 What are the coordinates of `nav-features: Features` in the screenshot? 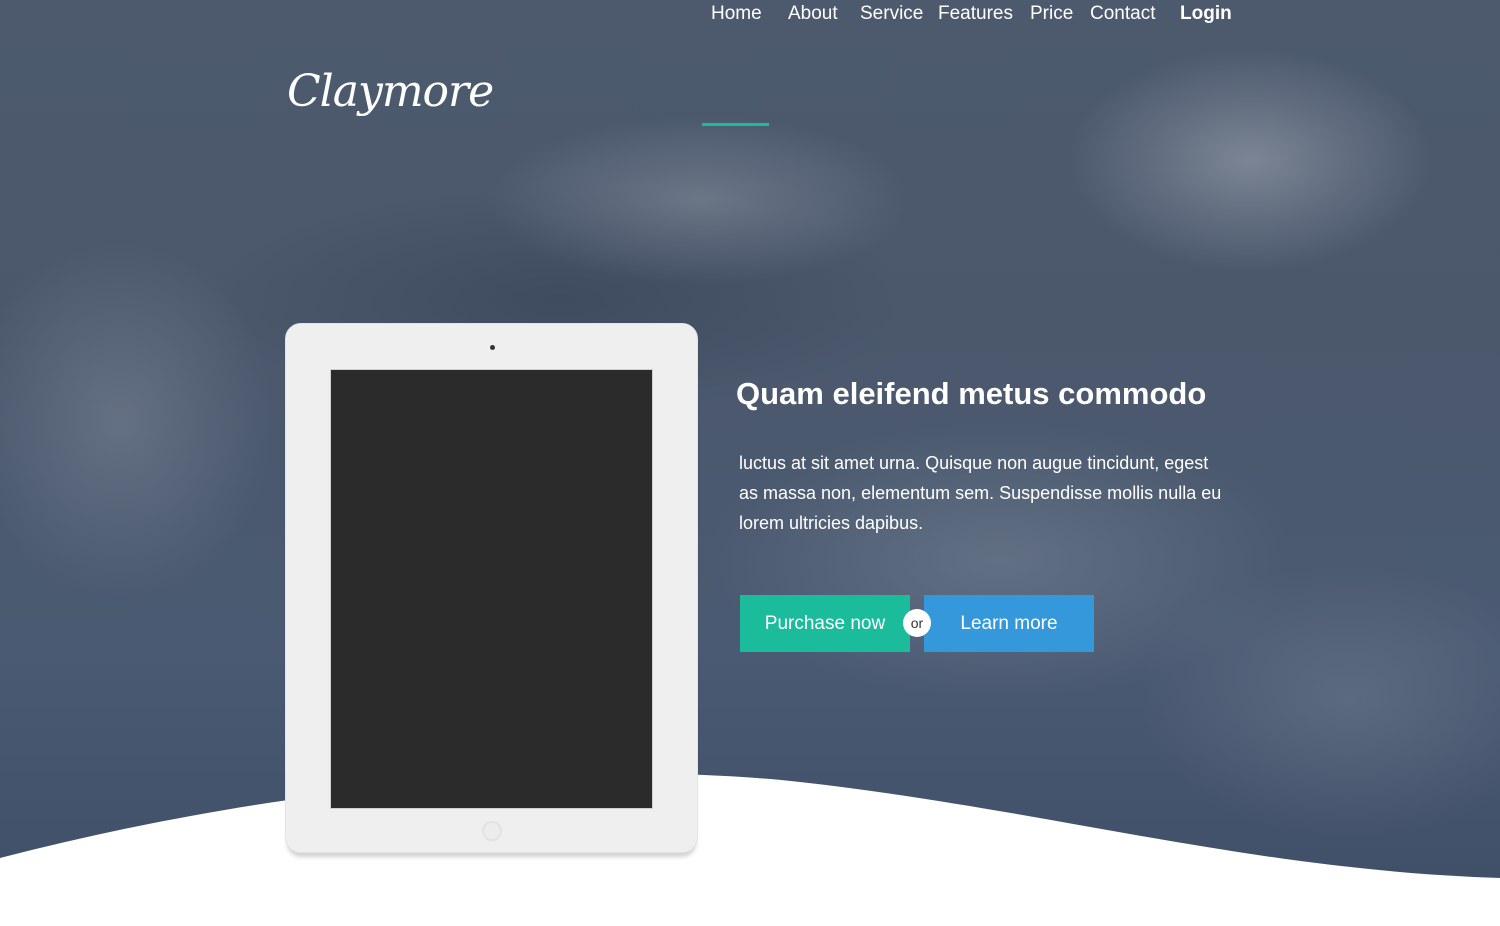 It's located at (975, 14).